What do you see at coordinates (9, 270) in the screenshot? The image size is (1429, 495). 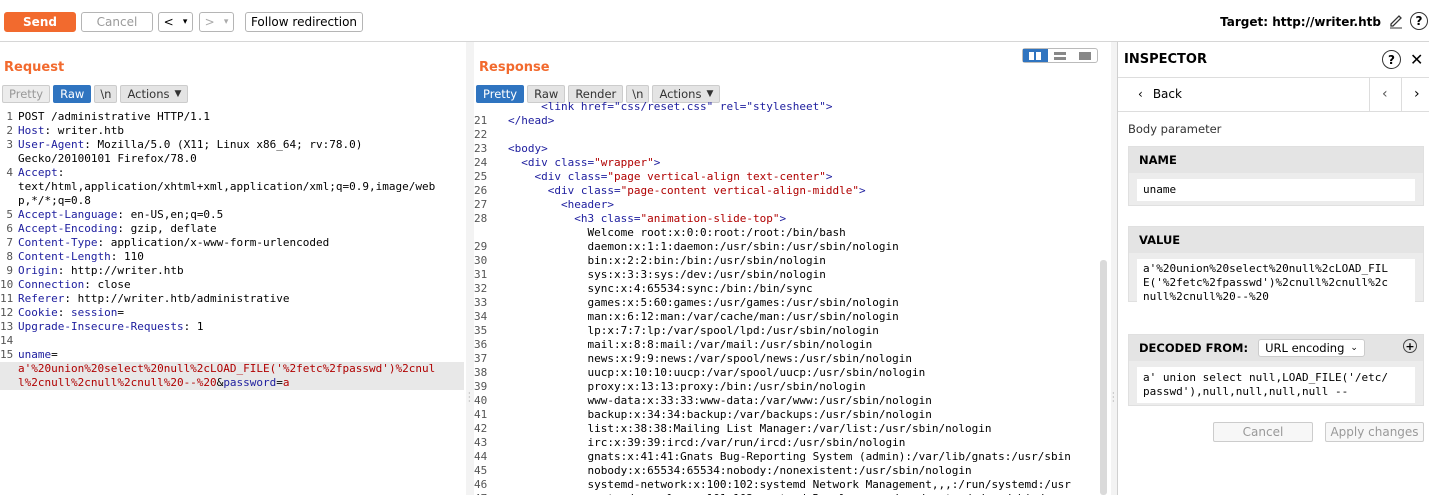 I see `line-number: 9` at bounding box center [9, 270].